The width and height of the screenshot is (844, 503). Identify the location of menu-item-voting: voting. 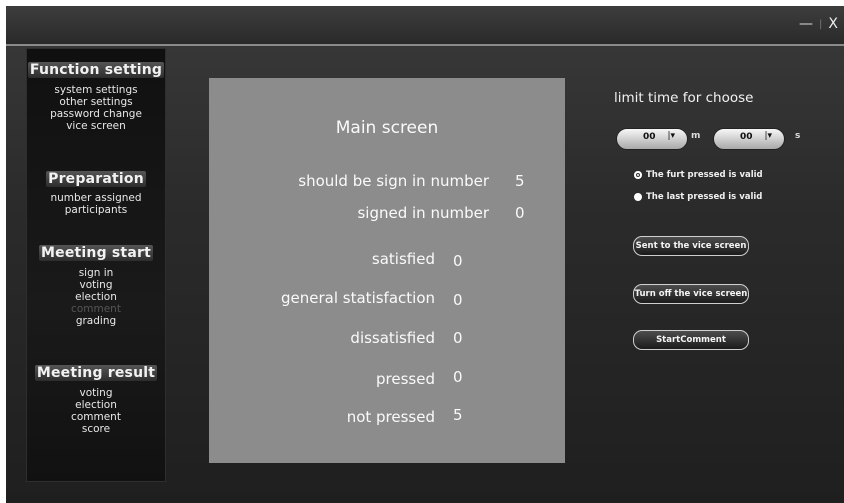
(96, 285).